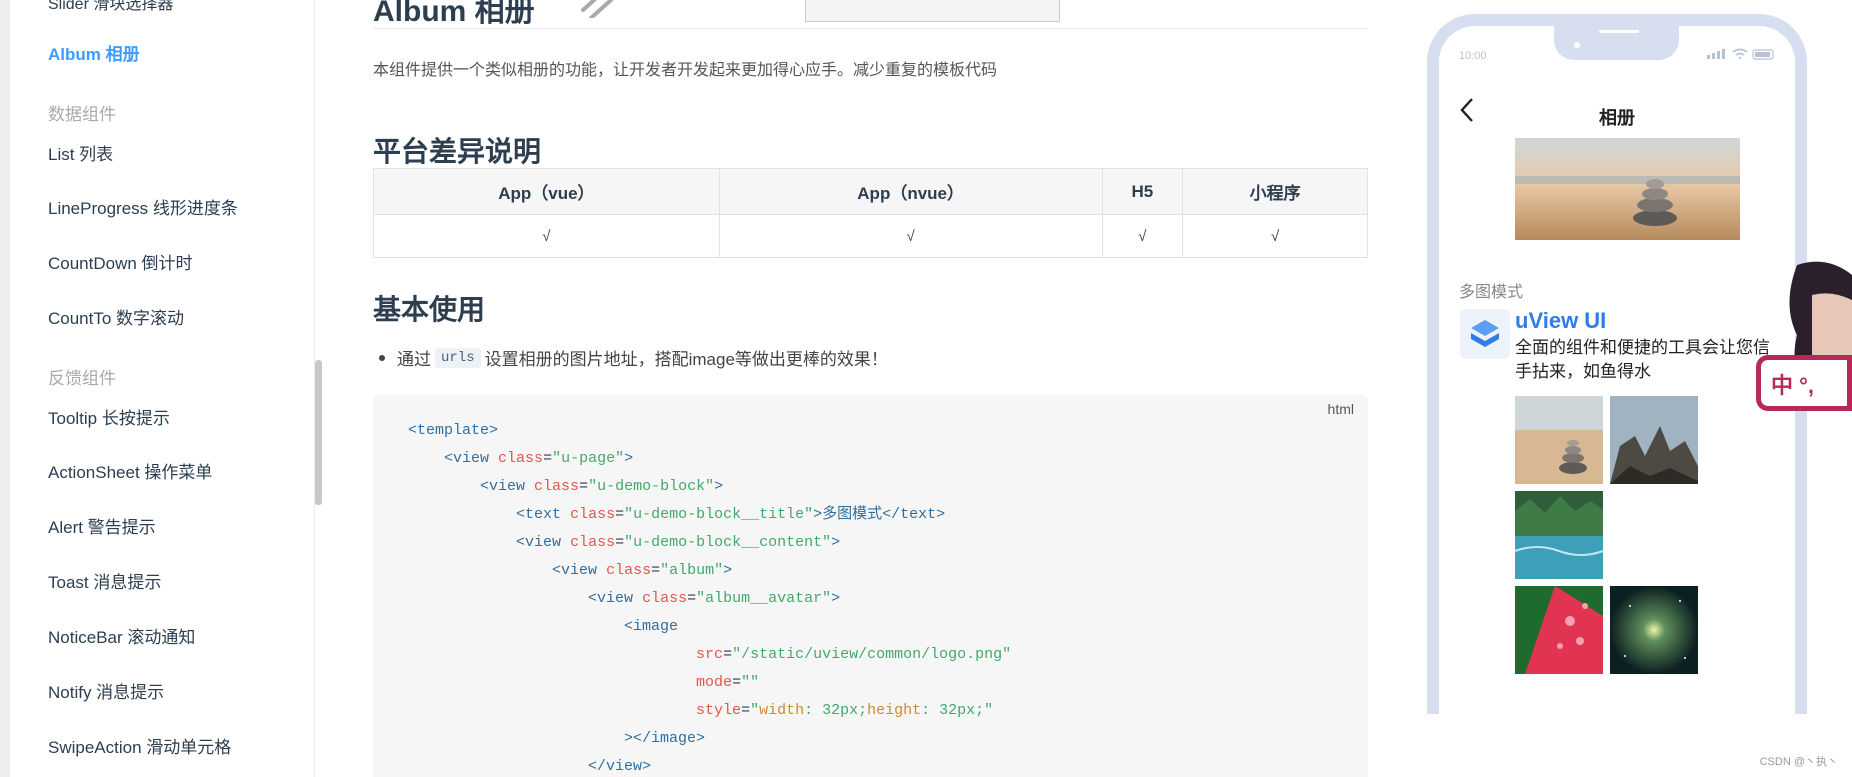  Describe the element at coordinates (414, 359) in the screenshot. I see `bullet-prefix: 通过` at that location.